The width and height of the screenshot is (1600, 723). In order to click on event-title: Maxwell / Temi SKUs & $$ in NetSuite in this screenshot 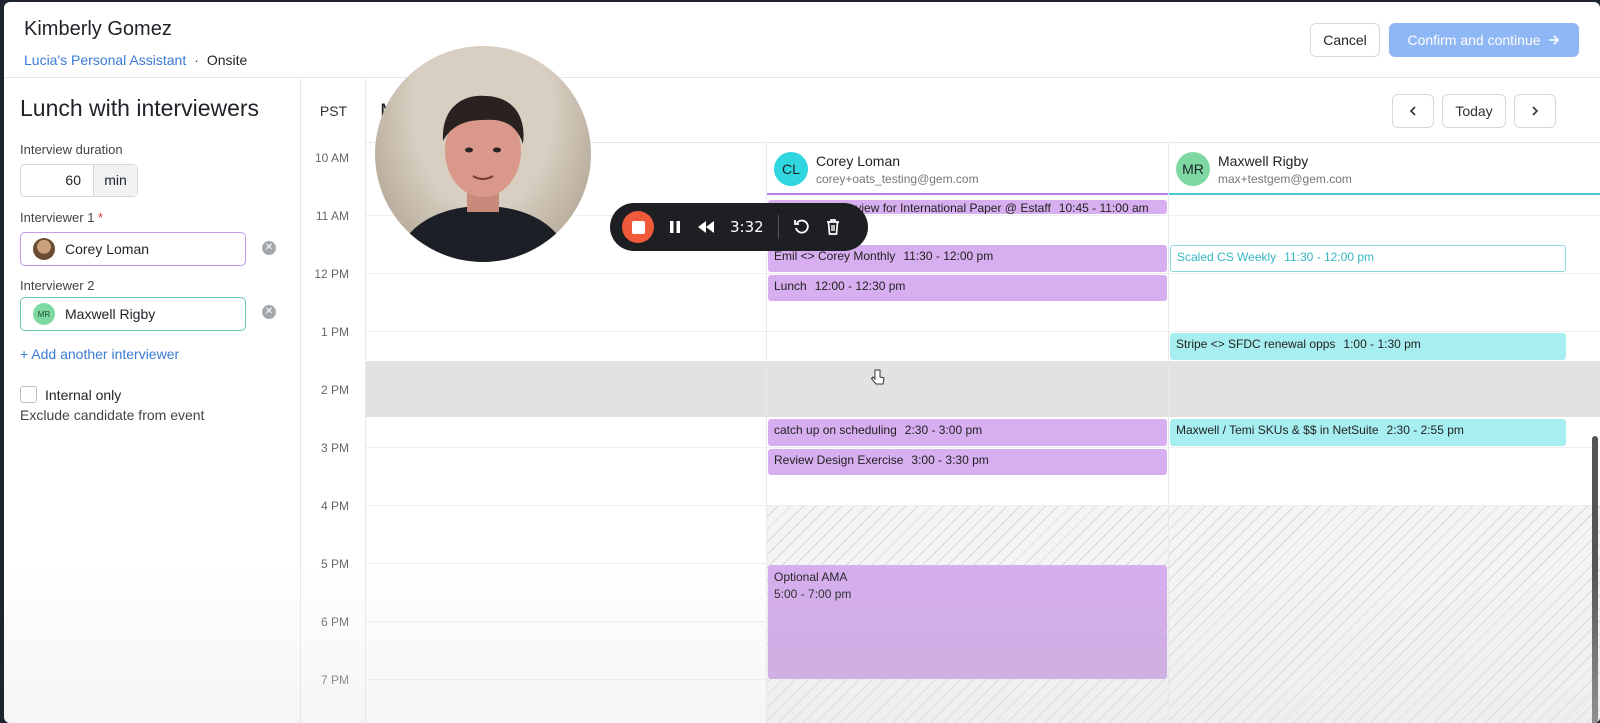, I will do `click(1277, 430)`.